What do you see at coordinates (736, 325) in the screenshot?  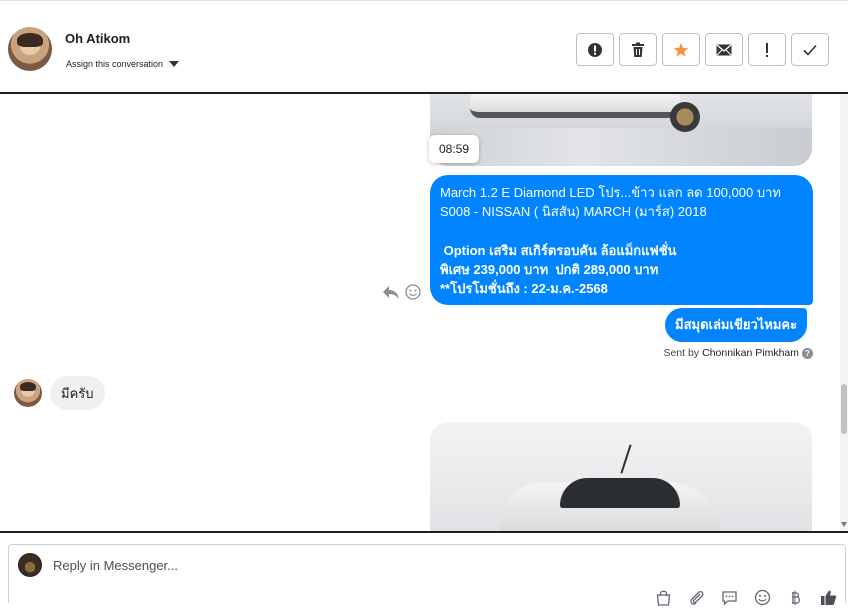 I see `outgoing-followup-message: มีสมุดเล่มเขียวไหมคะ` at bounding box center [736, 325].